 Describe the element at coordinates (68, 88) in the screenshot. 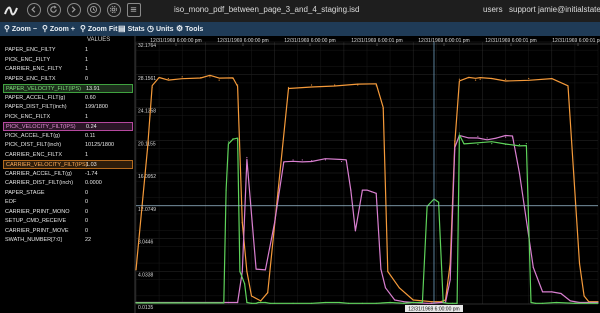

I see `value-row: PAPER_VELOCITY_FILT(IPS) 13.91` at that location.